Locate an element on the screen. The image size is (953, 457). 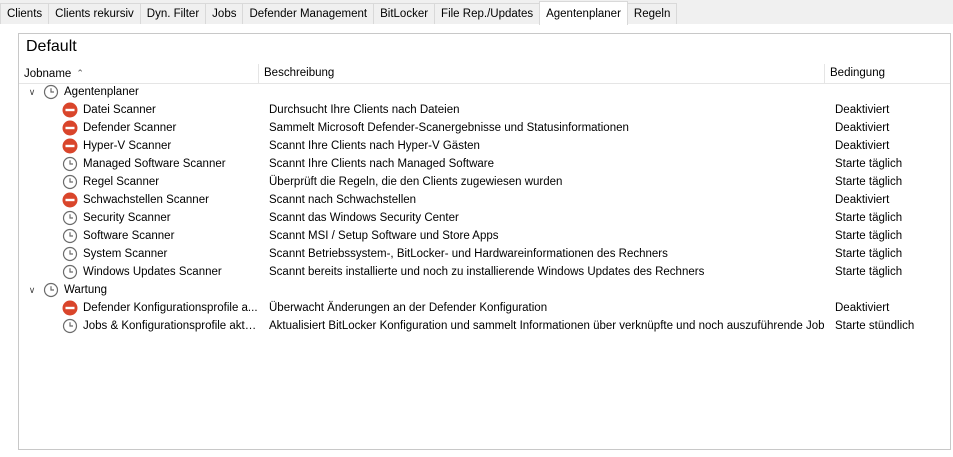
column-header-jobname: Jobname ⌃ is located at coordinates (139, 73).